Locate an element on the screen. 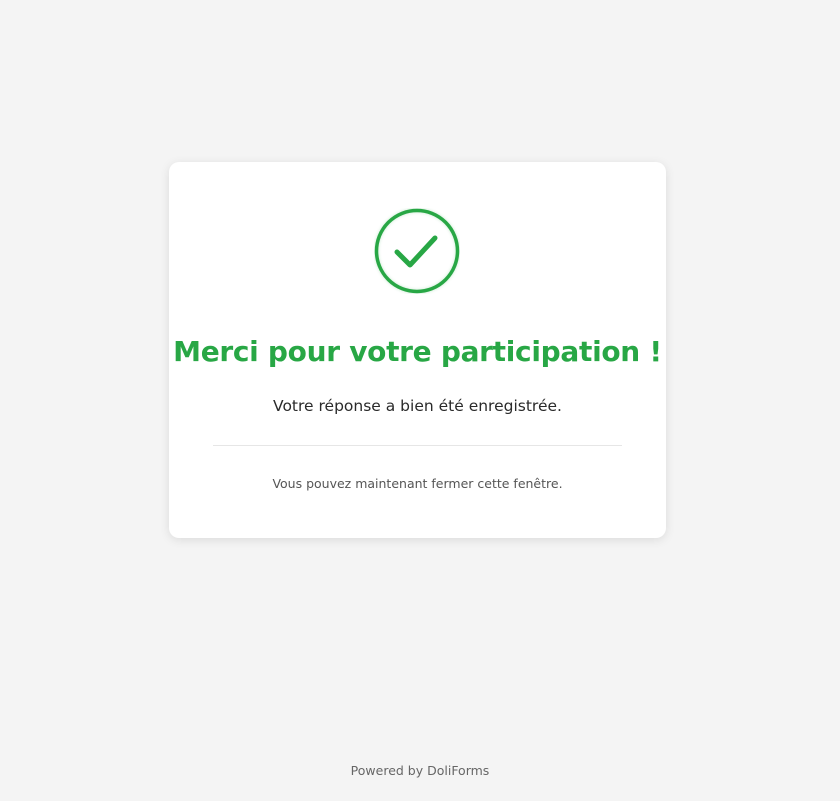 This screenshot has width=840, height=801. powered-by-footer: Powered by DoliForms is located at coordinates (420, 770).